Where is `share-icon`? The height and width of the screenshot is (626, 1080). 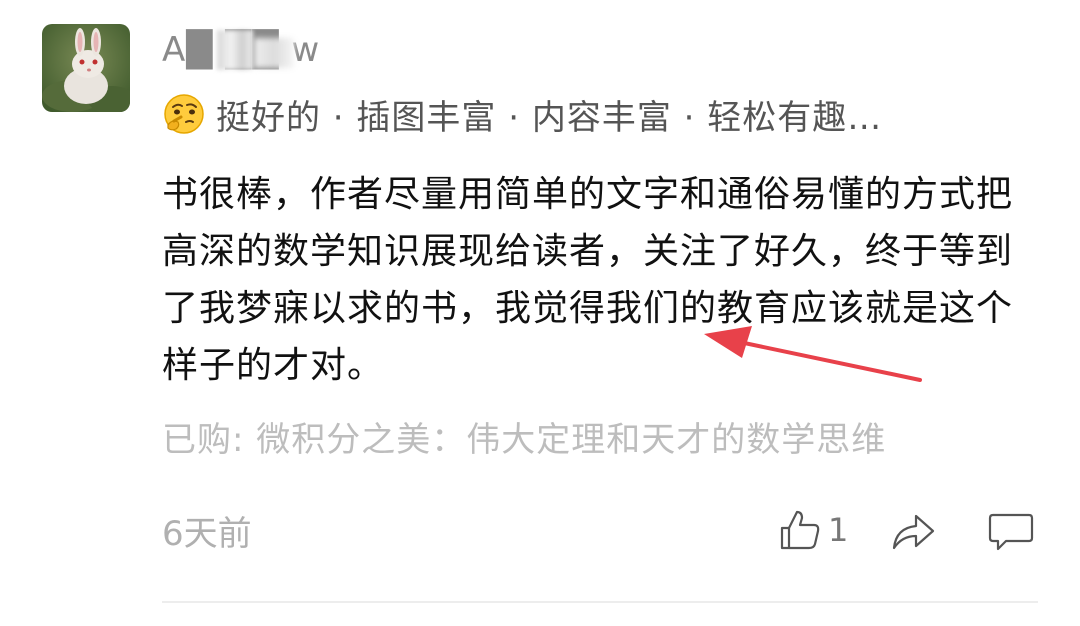
share-icon is located at coordinates (913, 531).